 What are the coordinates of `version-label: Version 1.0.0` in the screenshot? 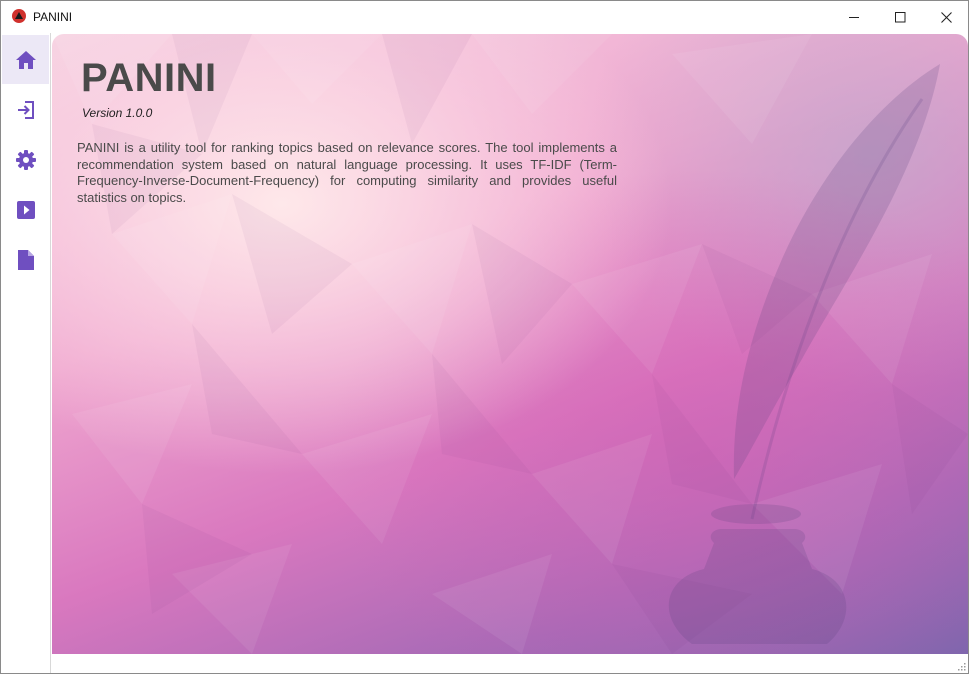 It's located at (117, 113).